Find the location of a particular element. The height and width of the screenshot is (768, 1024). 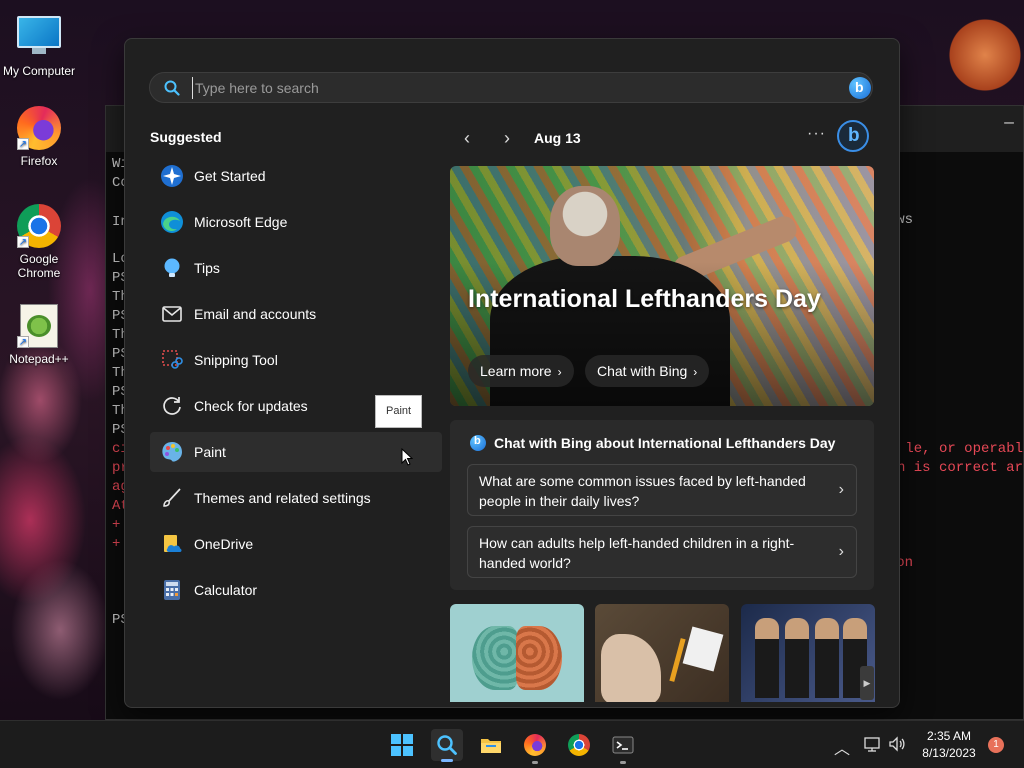

terminal-icon is located at coordinates (623, 745).